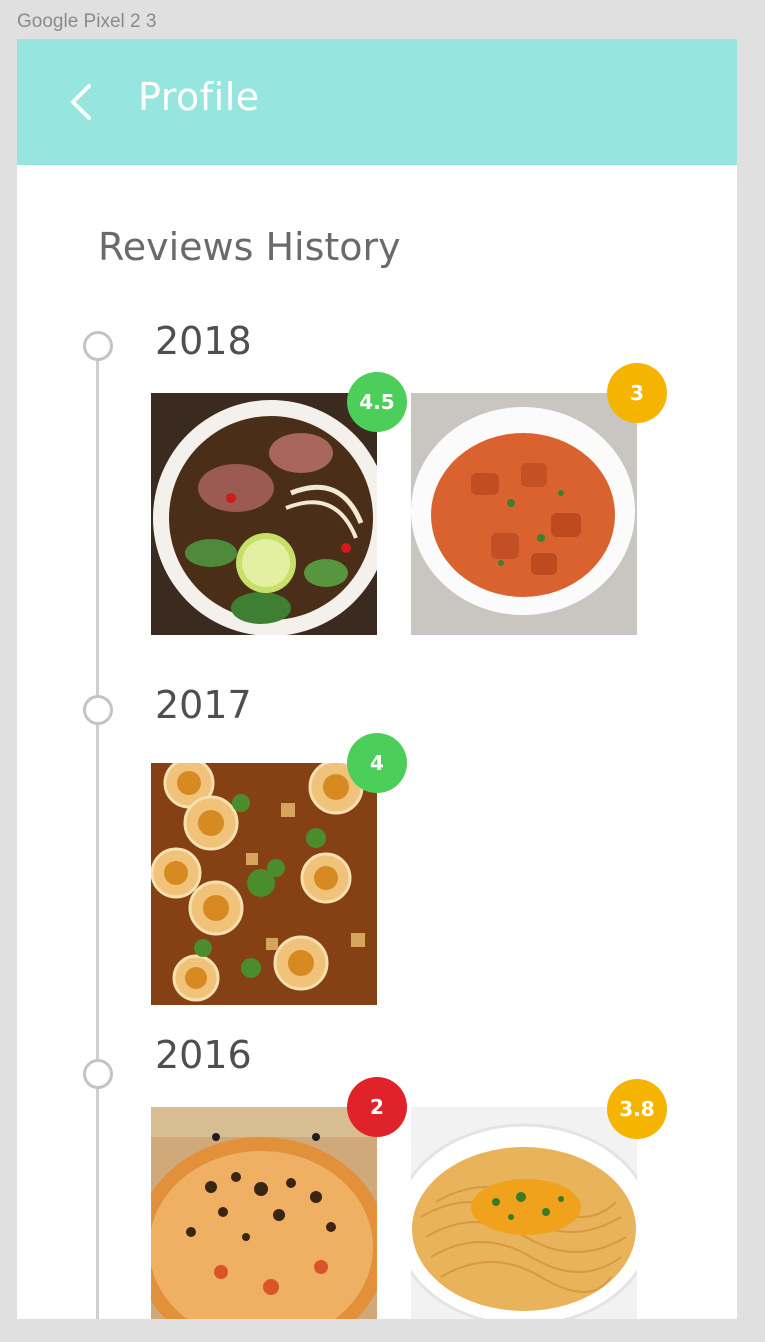 This screenshot has height=1342, width=765. I want to click on page-title: Profile, so click(199, 97).